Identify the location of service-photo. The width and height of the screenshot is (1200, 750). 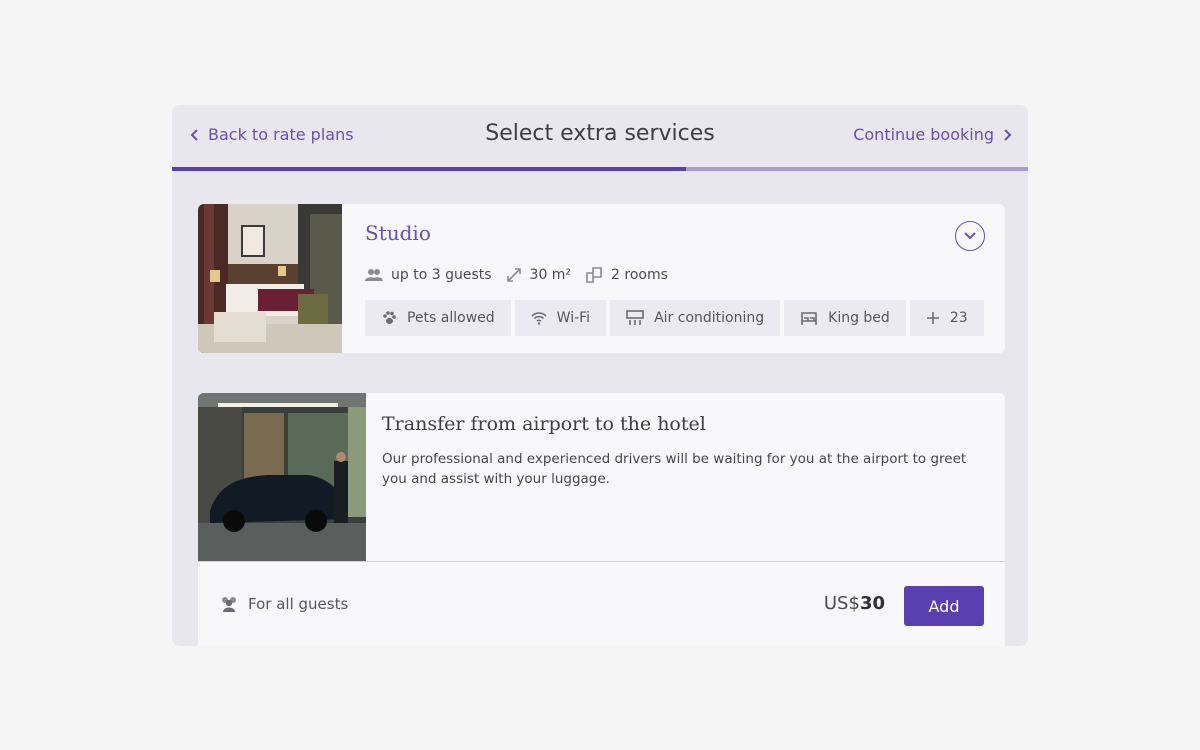
(282, 477).